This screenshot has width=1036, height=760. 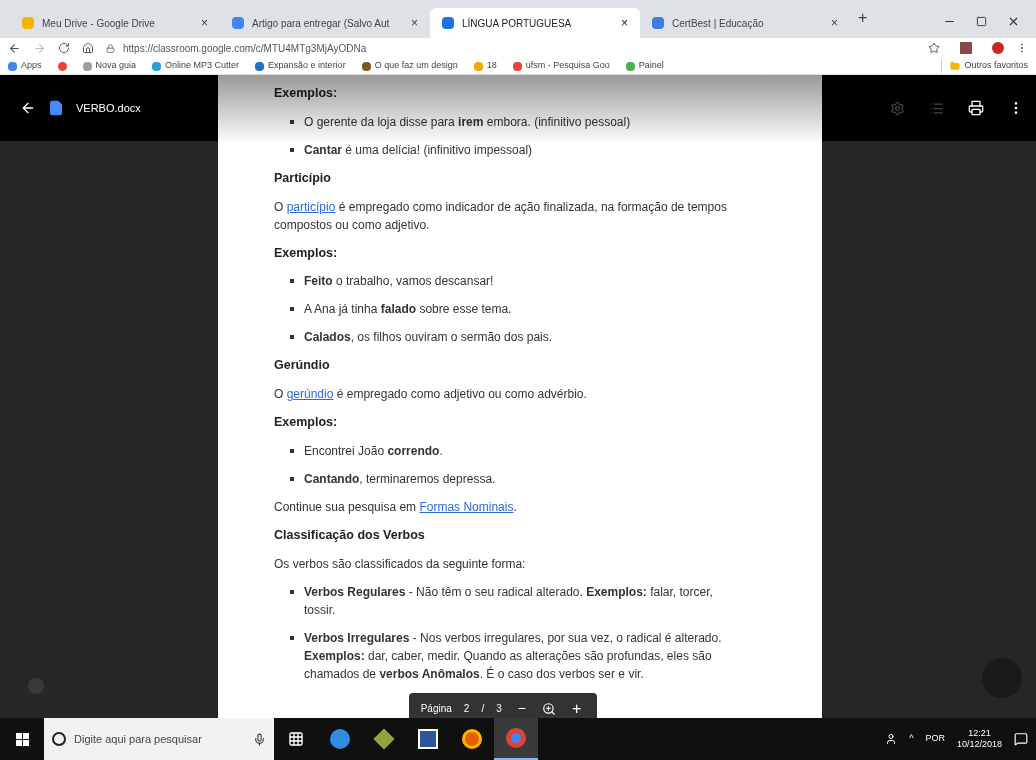 I want to click on paragraph: Os verbos são classificados da seguinte forma:, so click(x=400, y=564).